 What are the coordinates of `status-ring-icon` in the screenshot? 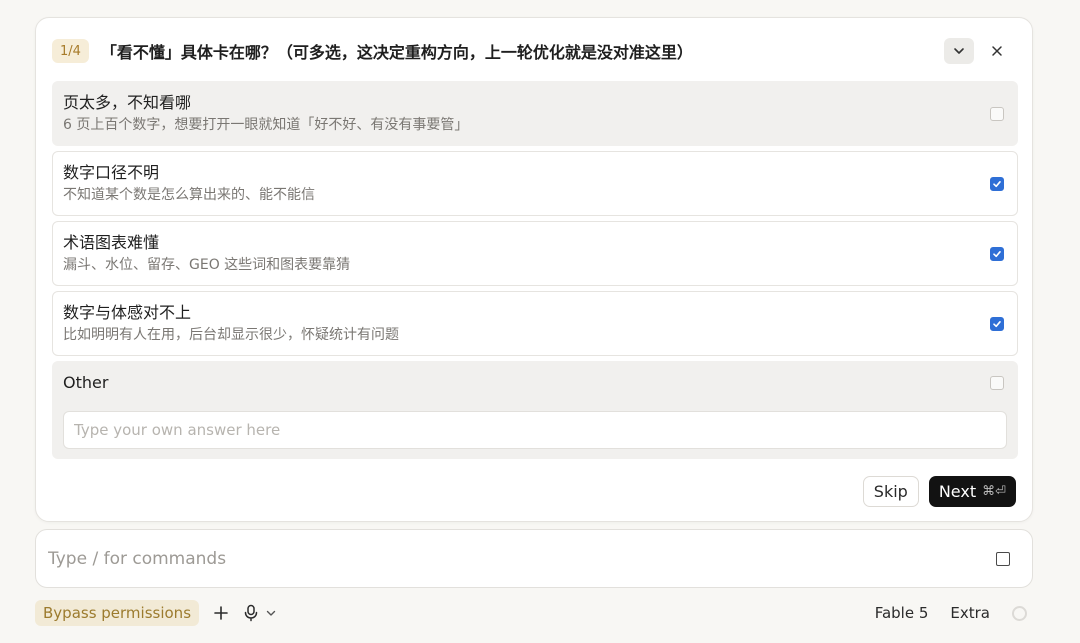 It's located at (1019, 613).